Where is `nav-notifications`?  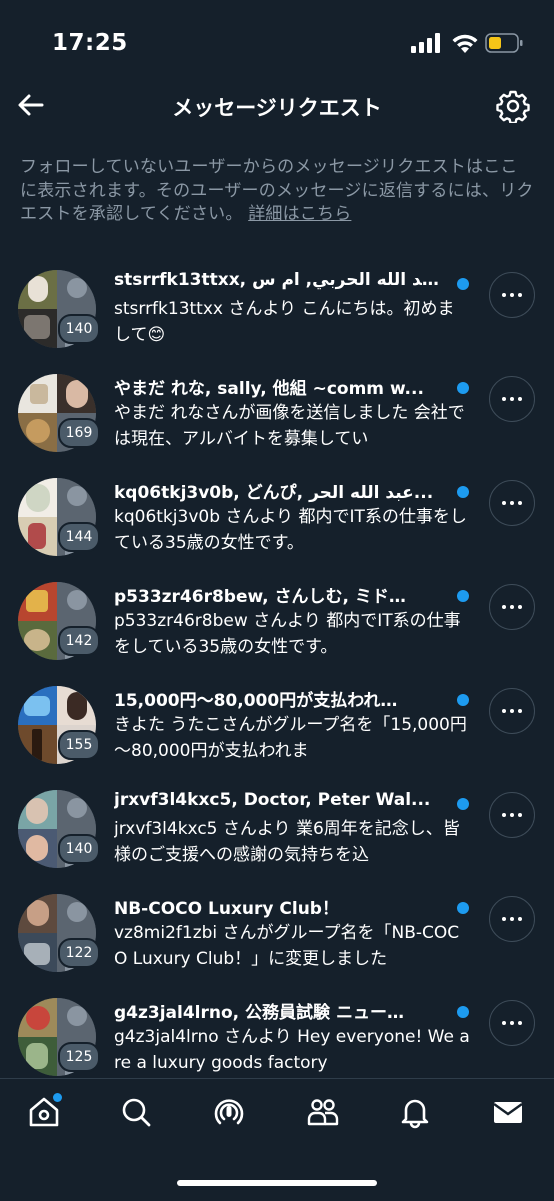 nav-notifications is located at coordinates (418, 1115).